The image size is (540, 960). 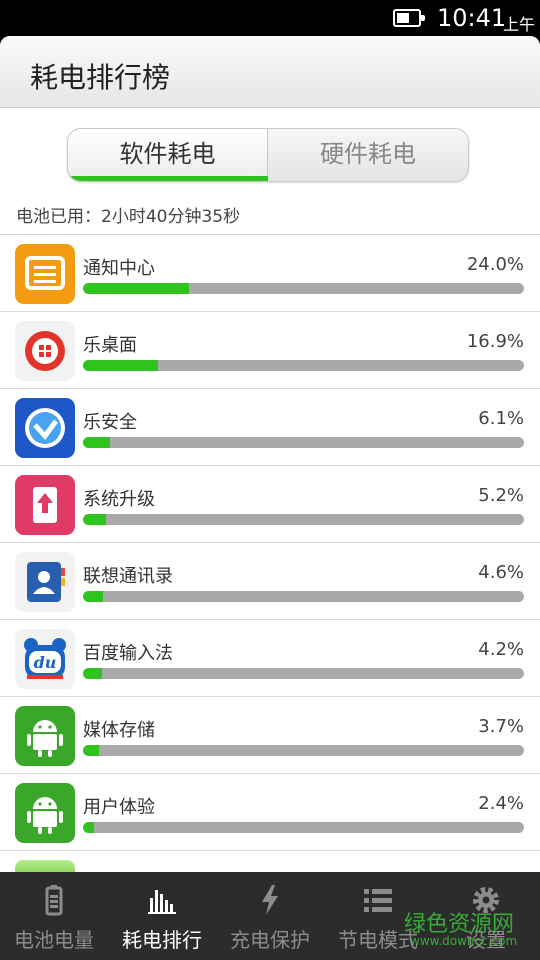 What do you see at coordinates (403, 18) in the screenshot?
I see `battery-level-fill` at bounding box center [403, 18].